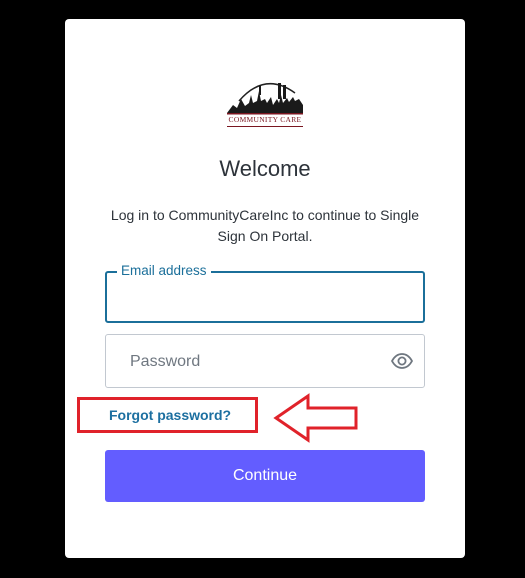 The width and height of the screenshot is (525, 578). What do you see at coordinates (255, 362) in the screenshot?
I see `password-input` at bounding box center [255, 362].